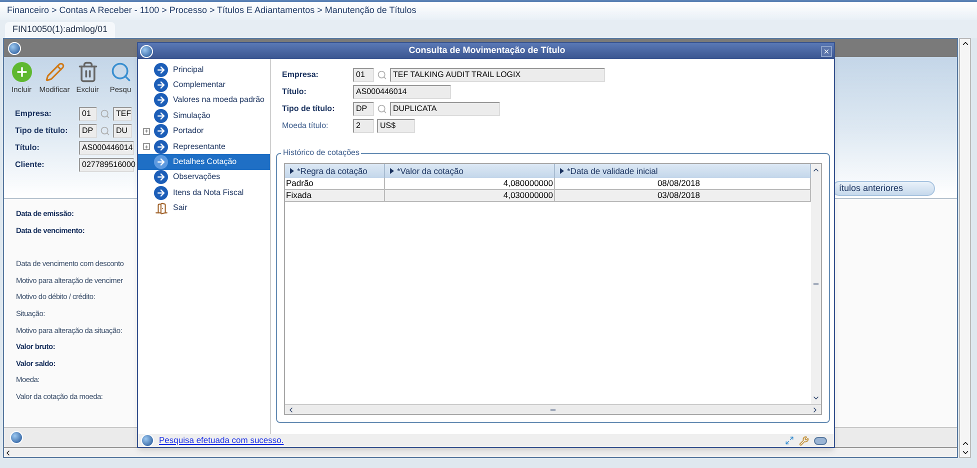 The height and width of the screenshot is (468, 977). What do you see at coordinates (60, 30) in the screenshot?
I see `tab: FIN10050(1):admlog/01` at bounding box center [60, 30].